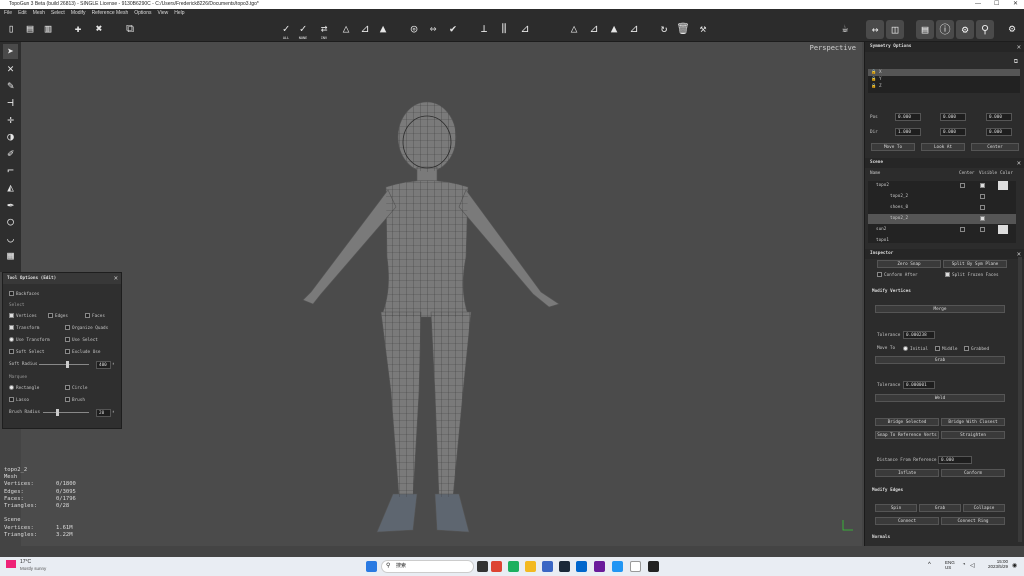 This screenshot has height=576, width=1024. What do you see at coordinates (10, 221) in the screenshot?
I see `circle-tool-icon: ○` at bounding box center [10, 221].